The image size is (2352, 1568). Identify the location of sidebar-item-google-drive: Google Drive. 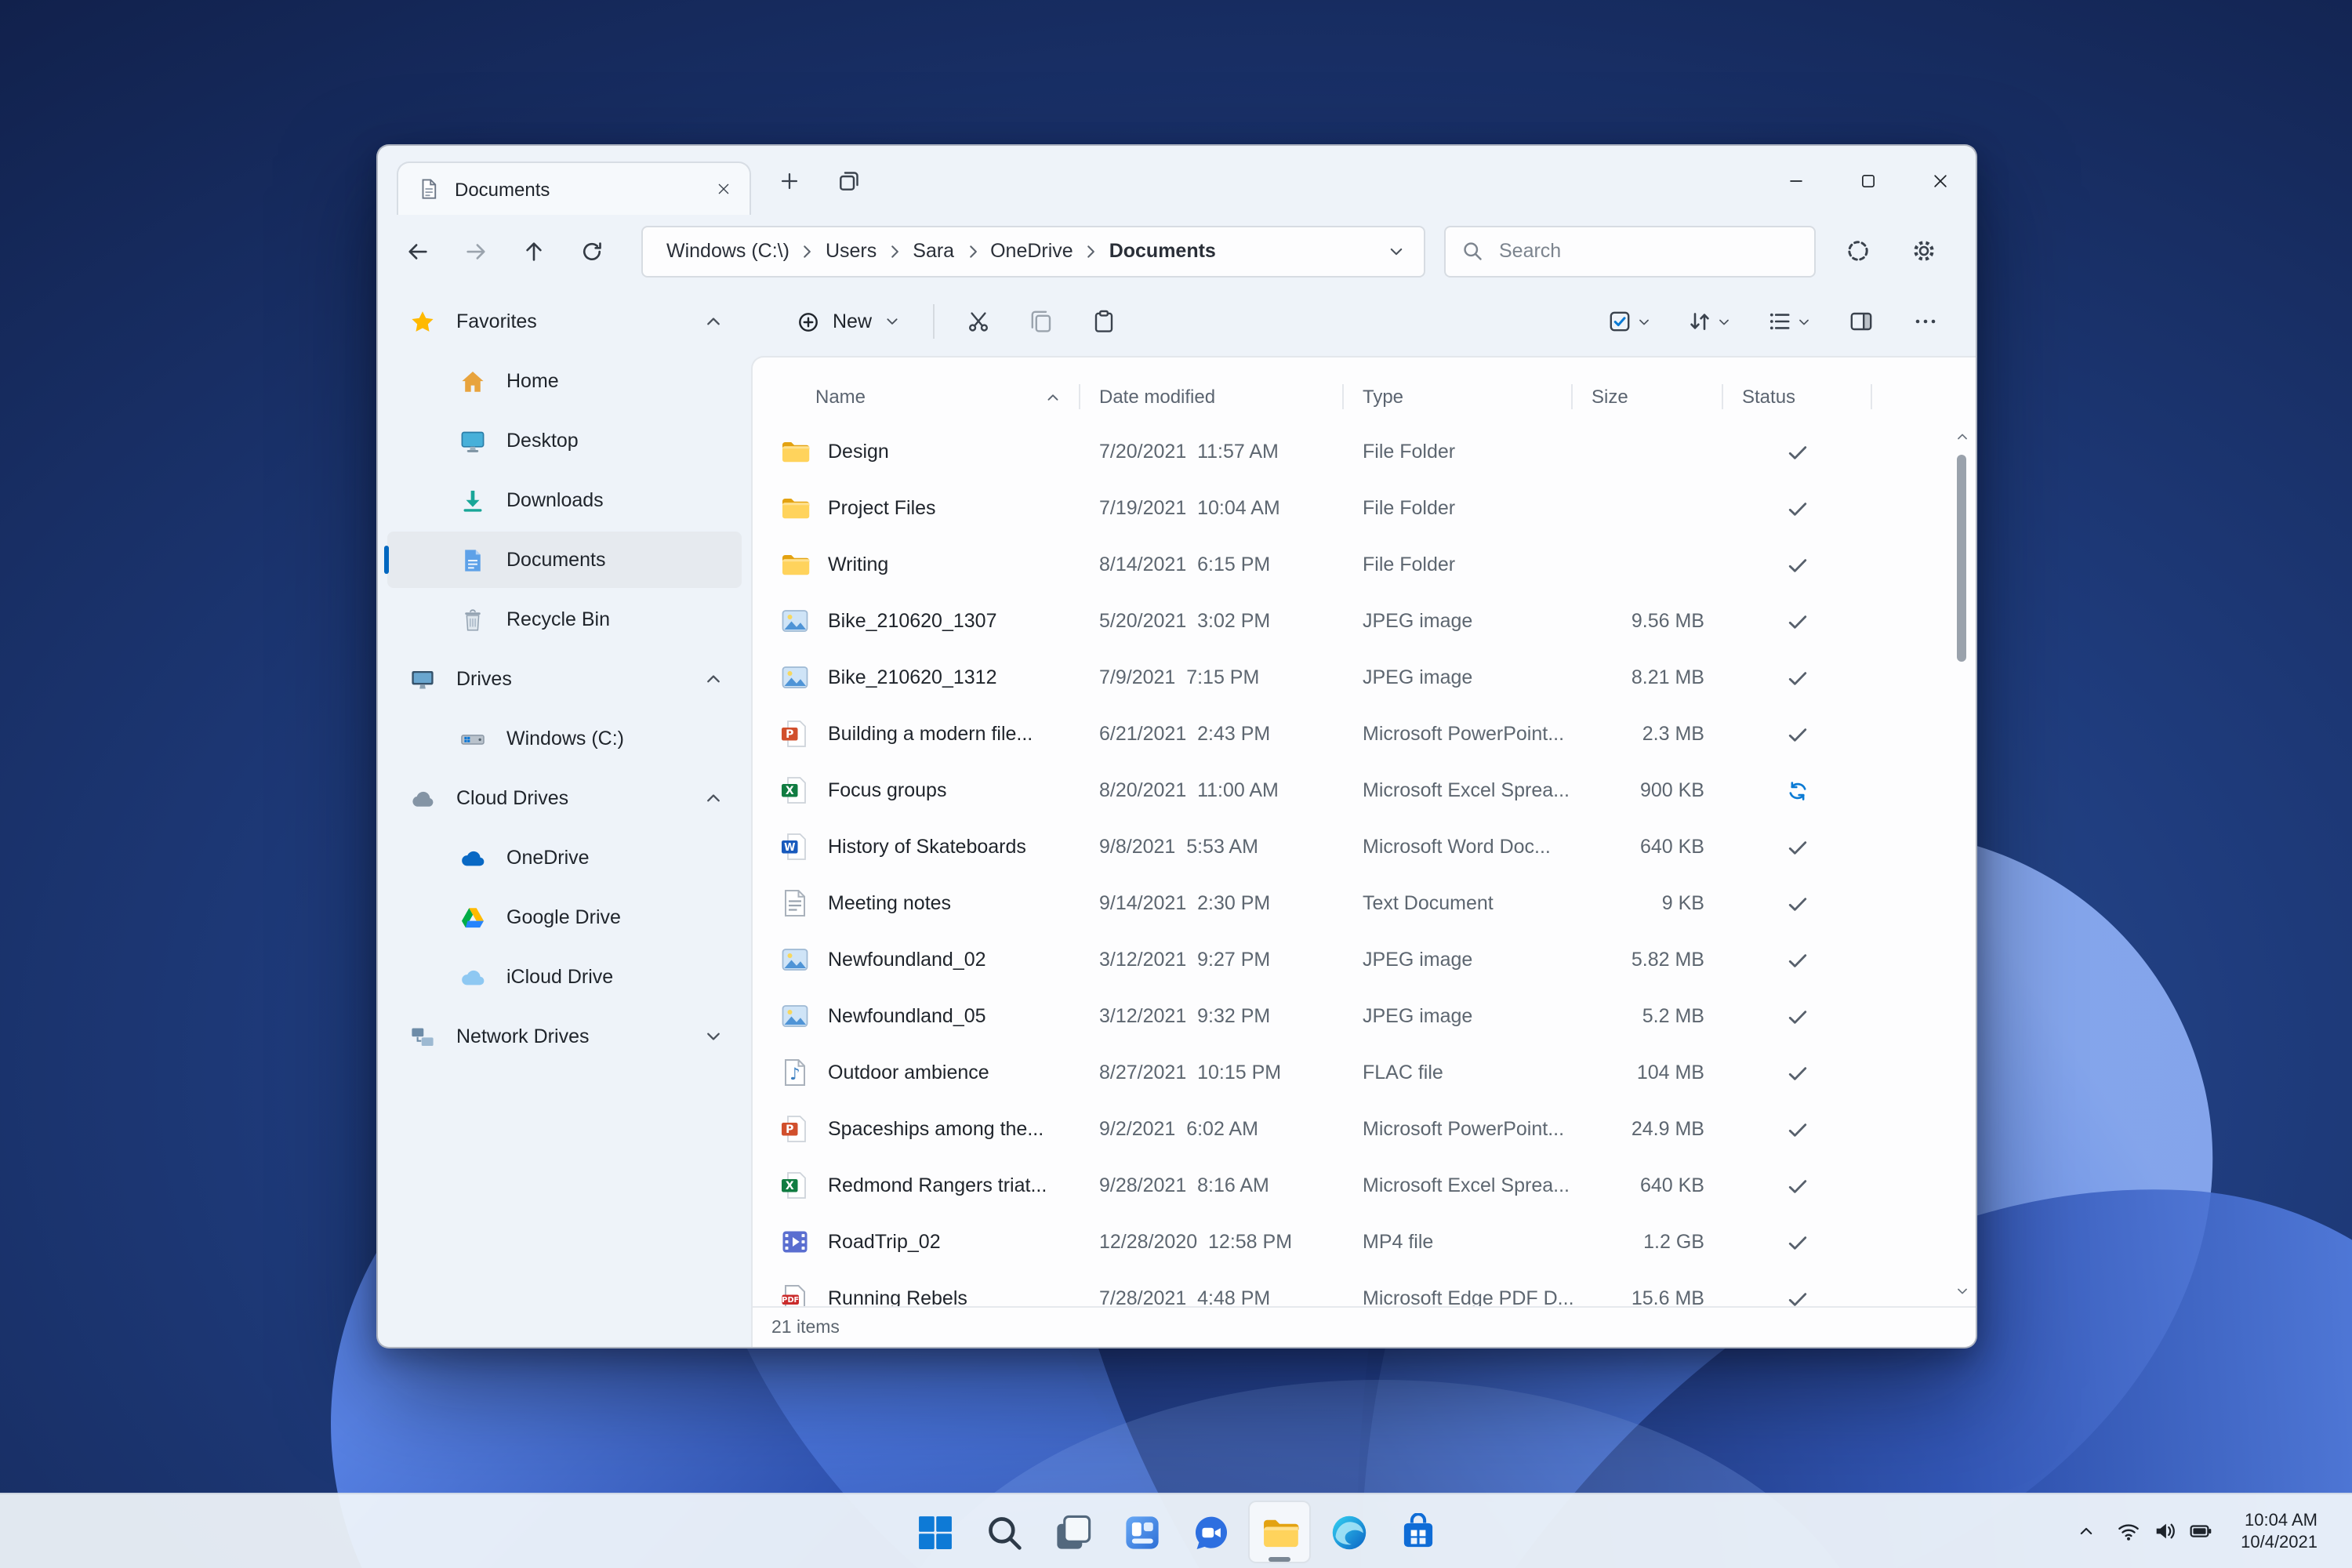
(564, 917).